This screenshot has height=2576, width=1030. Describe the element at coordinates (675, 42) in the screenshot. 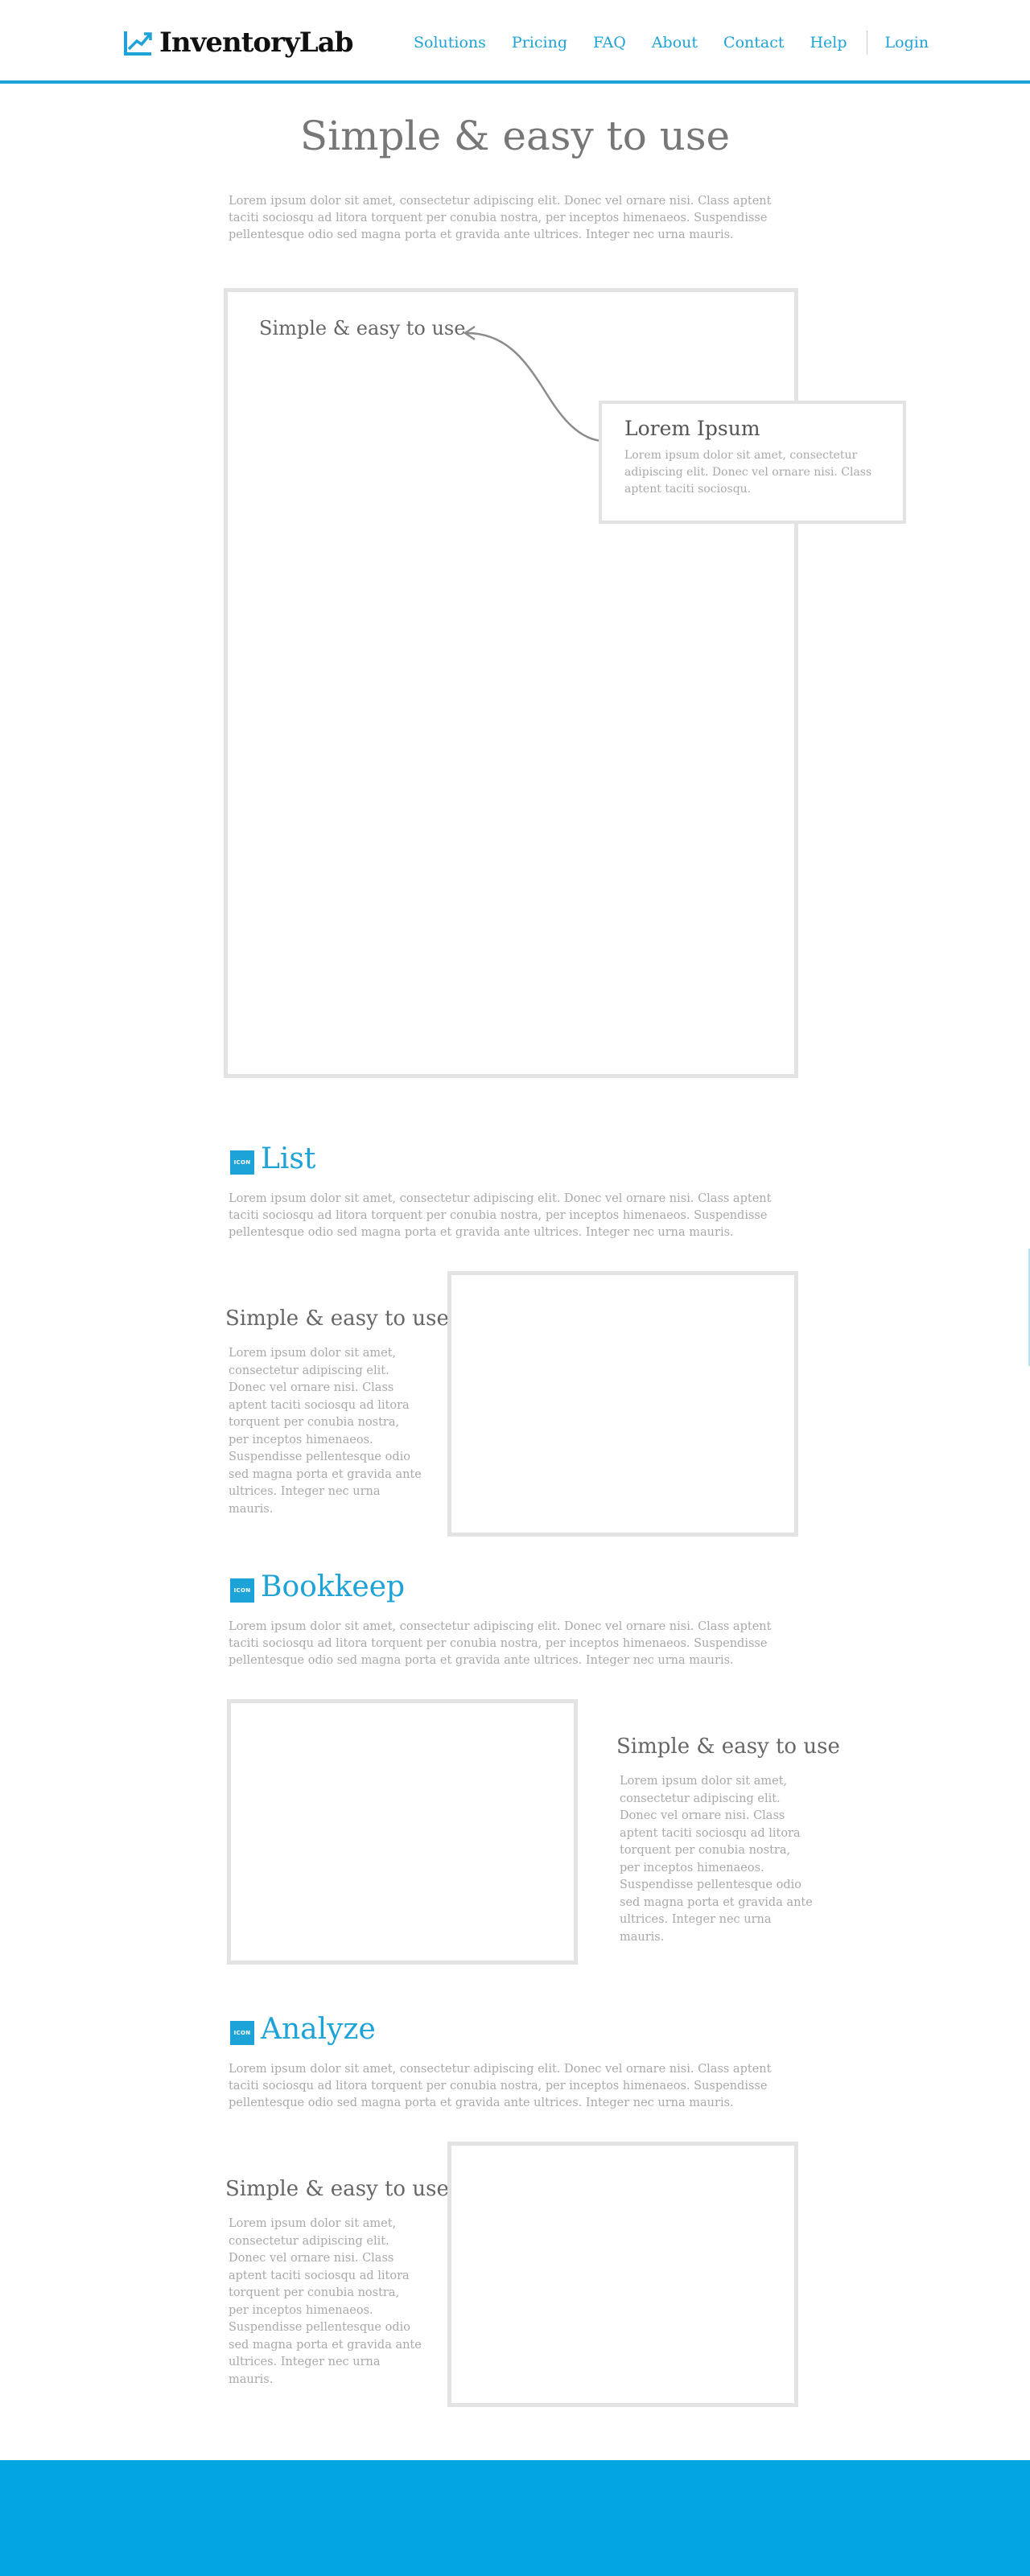

I see `nav-about: About` at that location.